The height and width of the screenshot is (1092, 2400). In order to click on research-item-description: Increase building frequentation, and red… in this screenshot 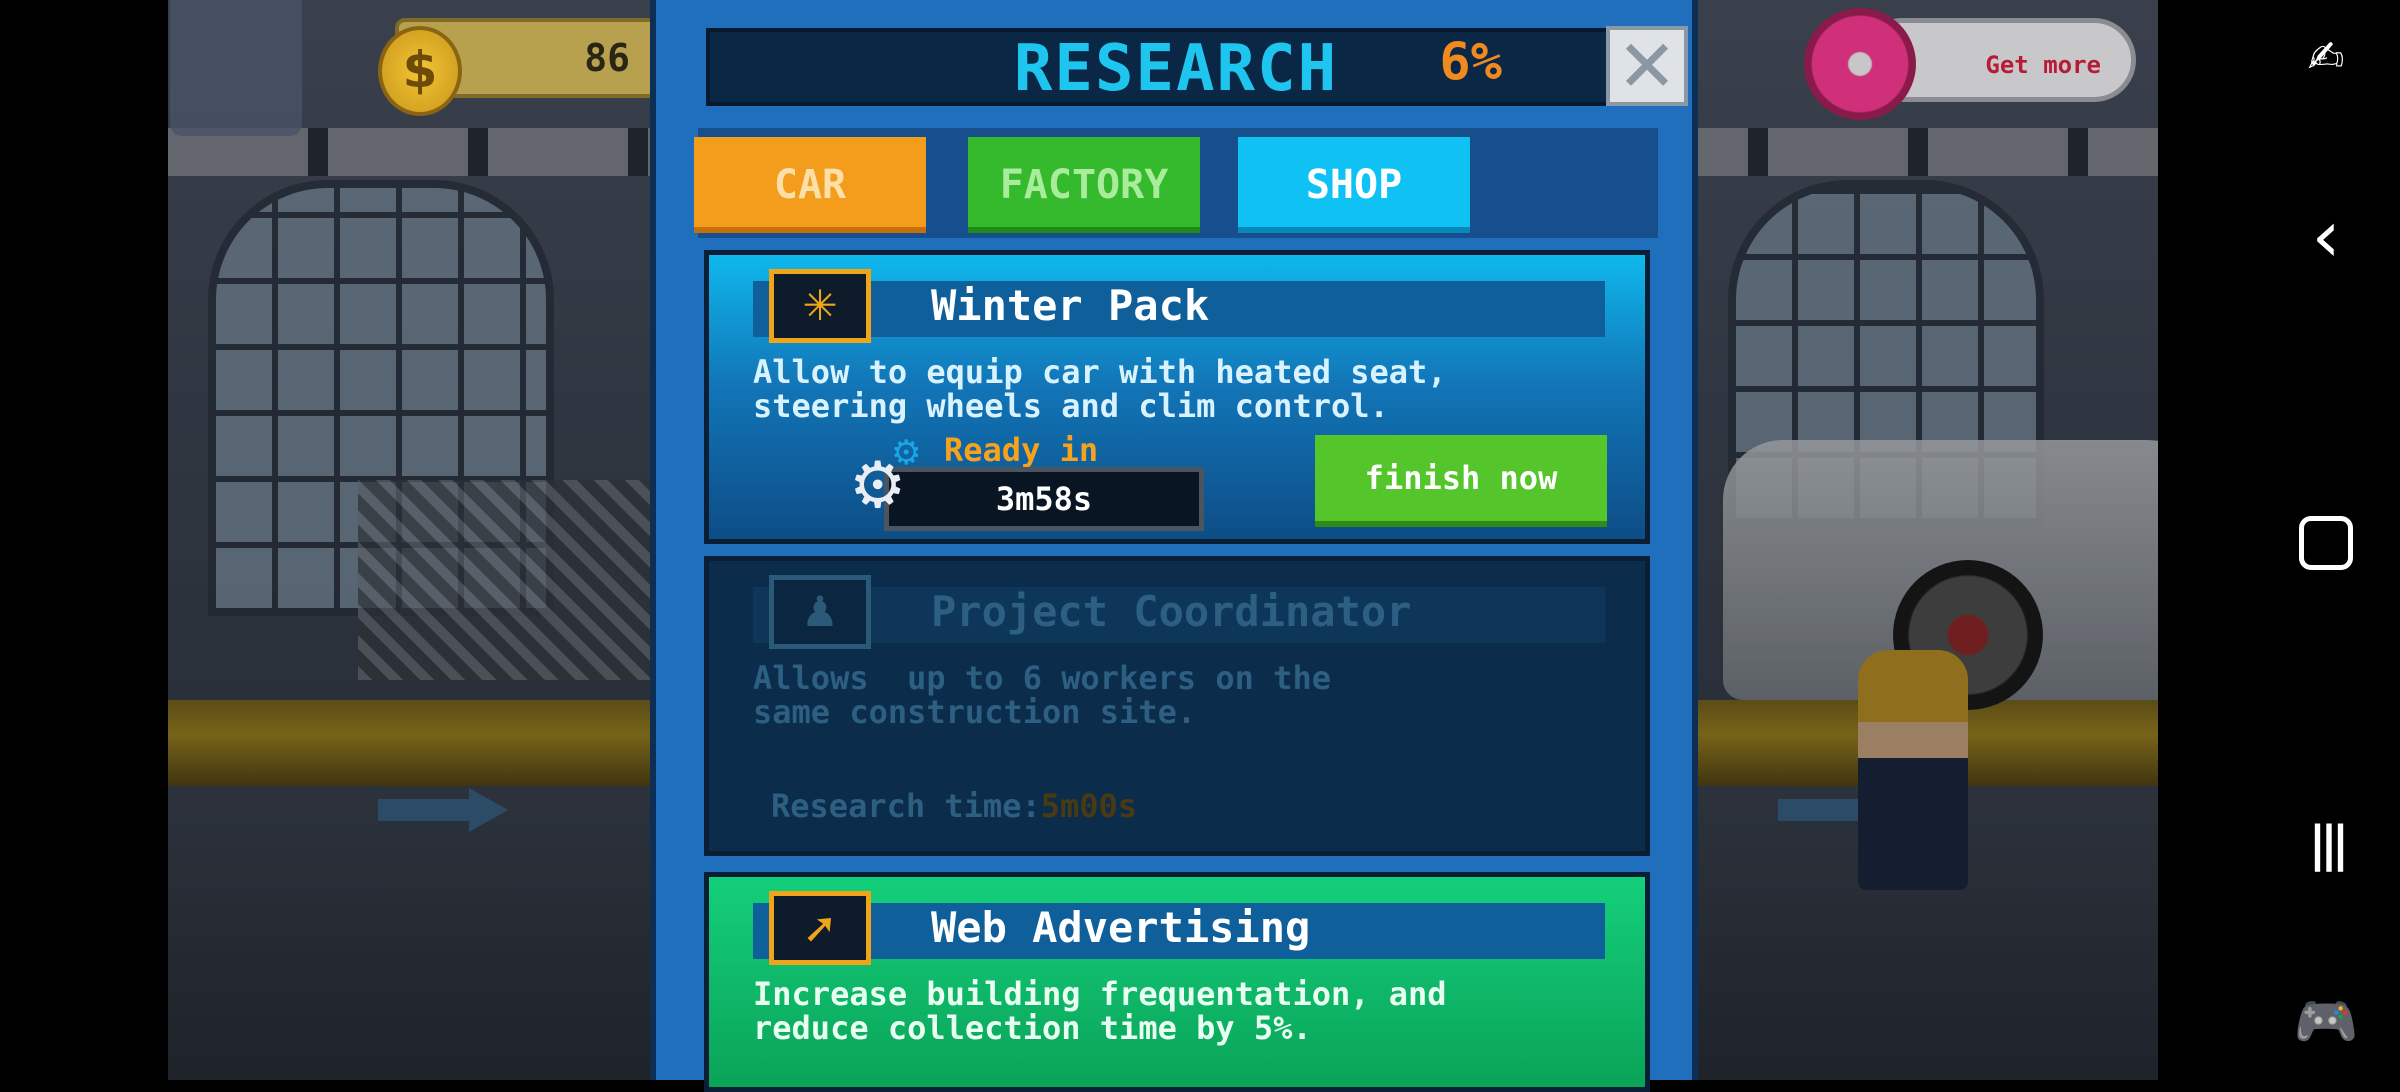, I will do `click(1100, 1011)`.